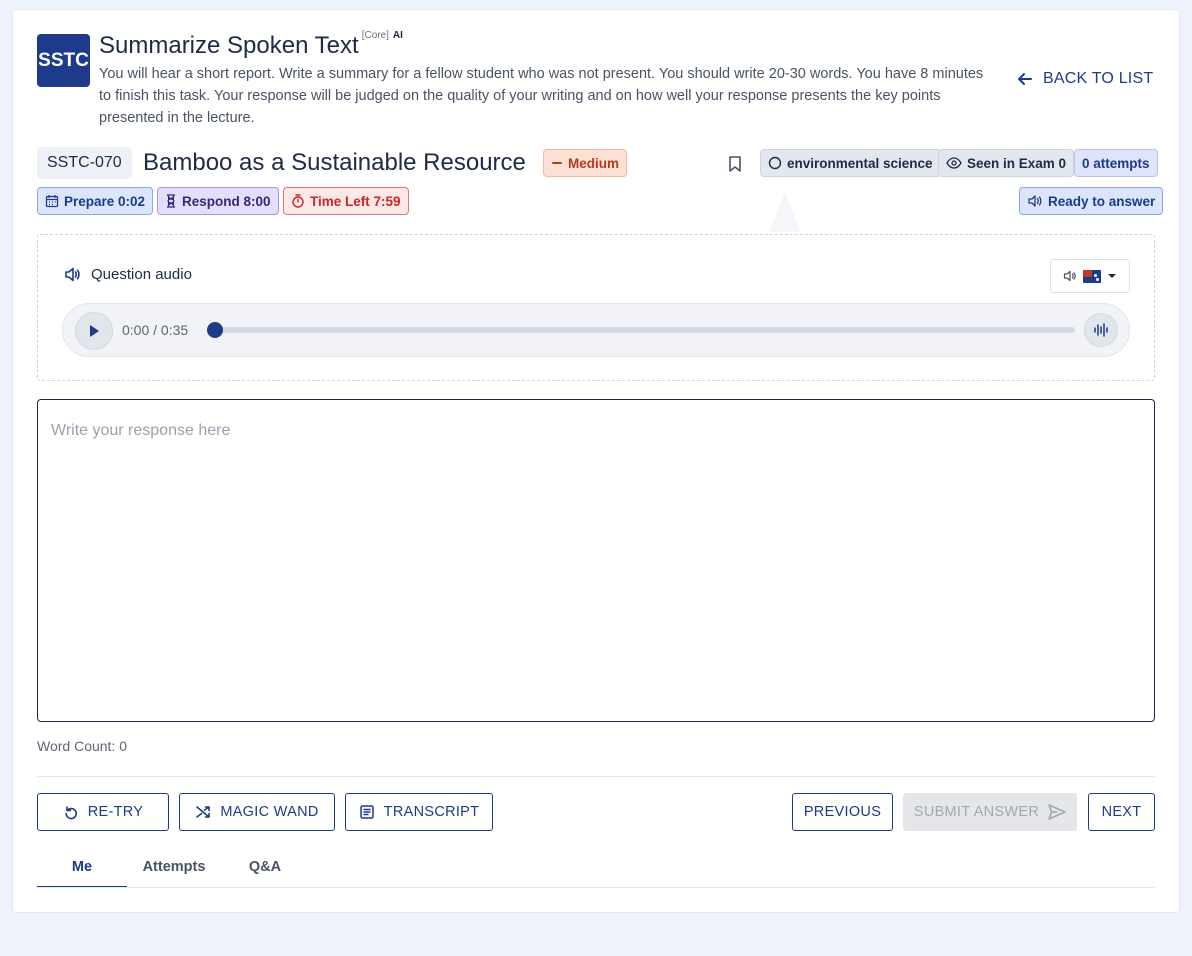 The height and width of the screenshot is (956, 1192). I want to click on attempts-label: 0 attempts, so click(1116, 163).